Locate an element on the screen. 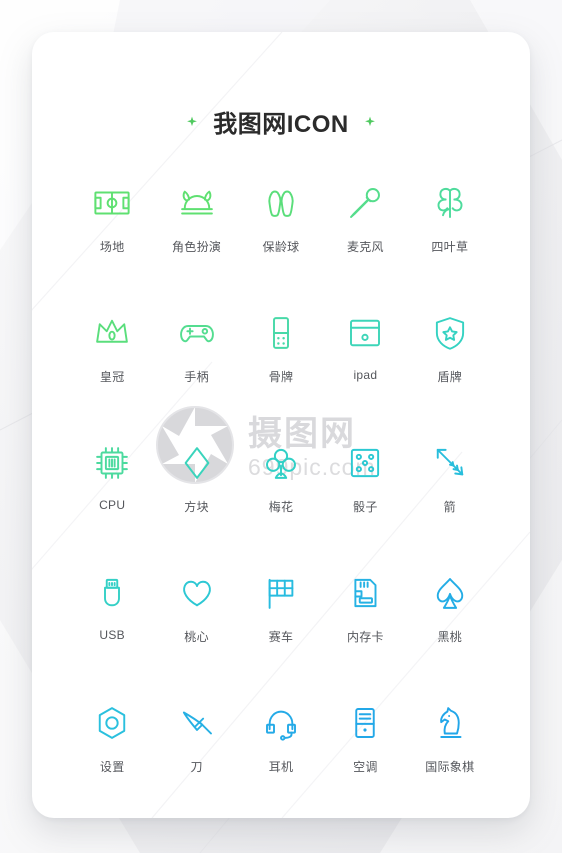 This screenshot has width=562, height=853. icon-cell: 梅花 is located at coordinates (281, 477).